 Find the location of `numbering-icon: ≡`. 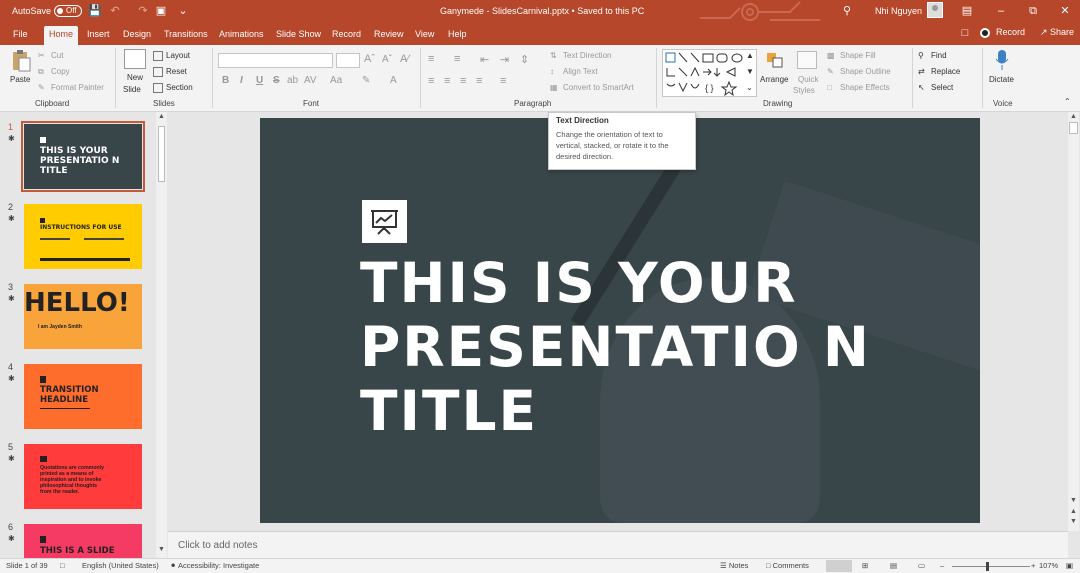

numbering-icon: ≡ is located at coordinates (457, 59).